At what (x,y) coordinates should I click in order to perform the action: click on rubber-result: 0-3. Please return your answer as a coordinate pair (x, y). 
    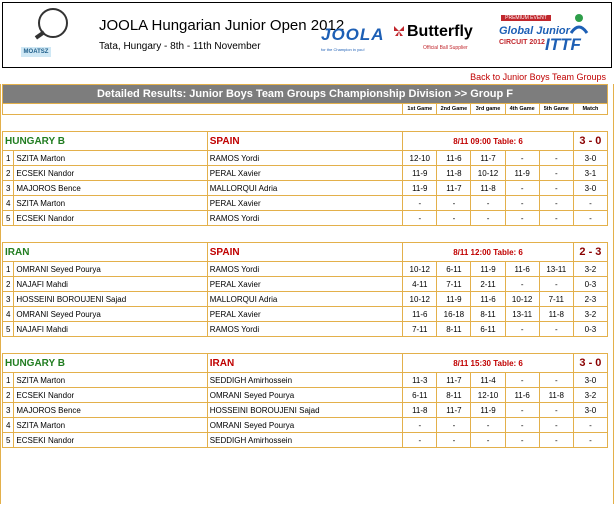
    Looking at the image, I should click on (590, 284).